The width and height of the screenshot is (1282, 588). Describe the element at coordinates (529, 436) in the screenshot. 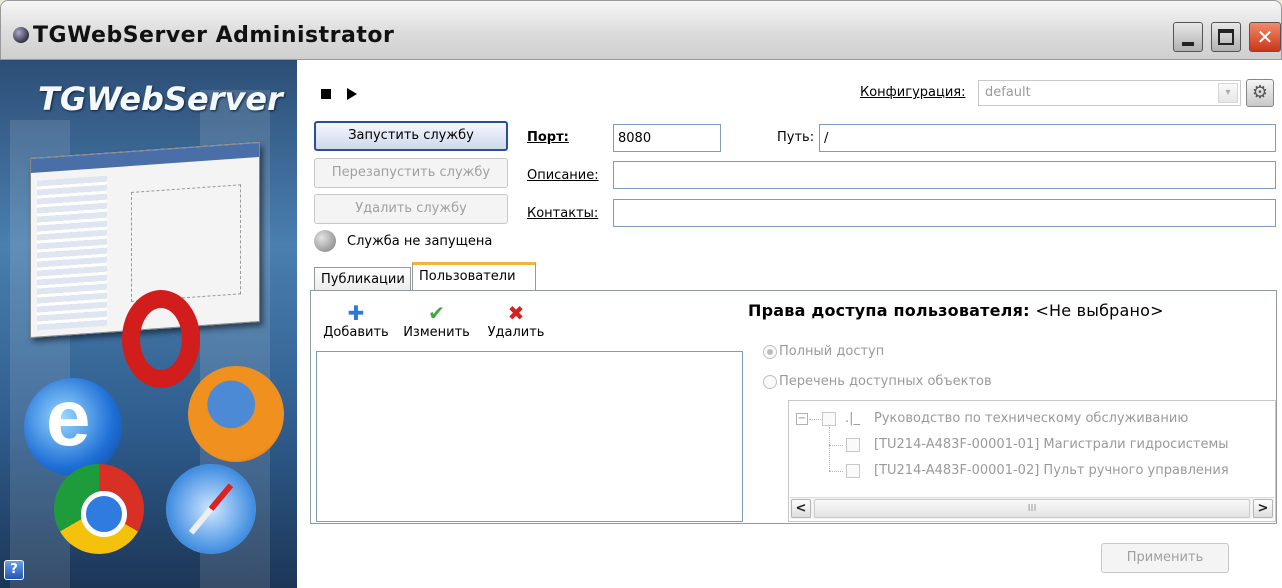

I see `user-list` at that location.